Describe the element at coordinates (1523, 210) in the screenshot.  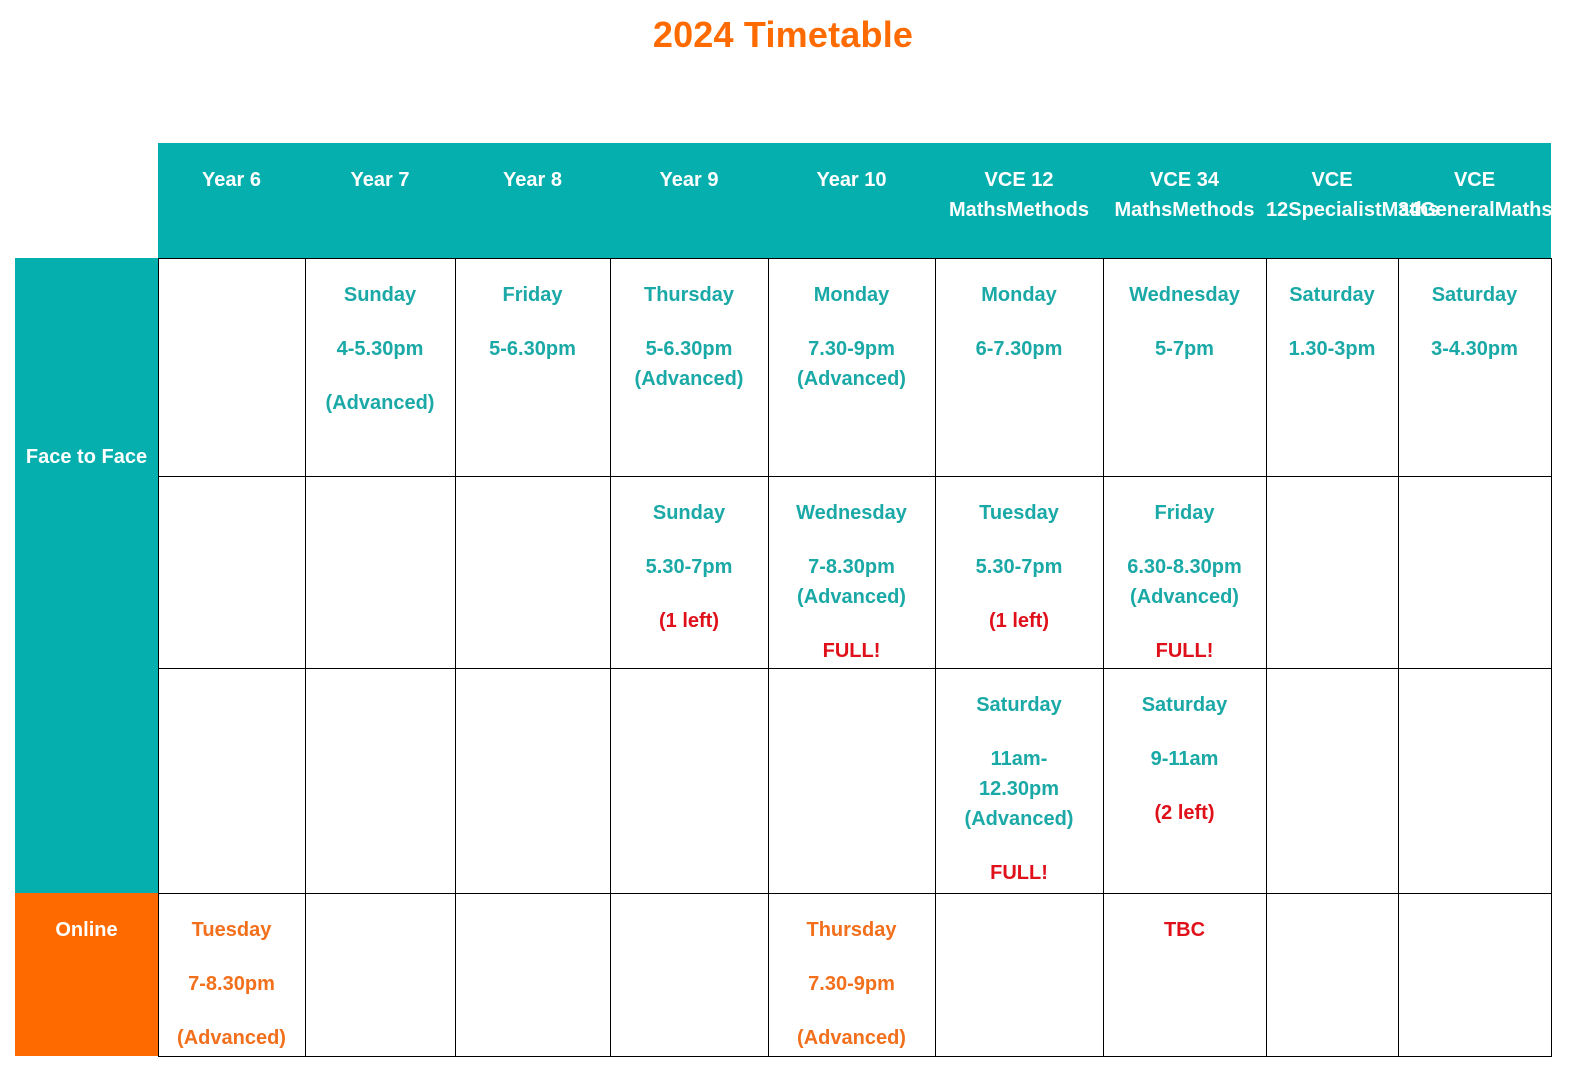
I see `column-header-line: Maths` at that location.